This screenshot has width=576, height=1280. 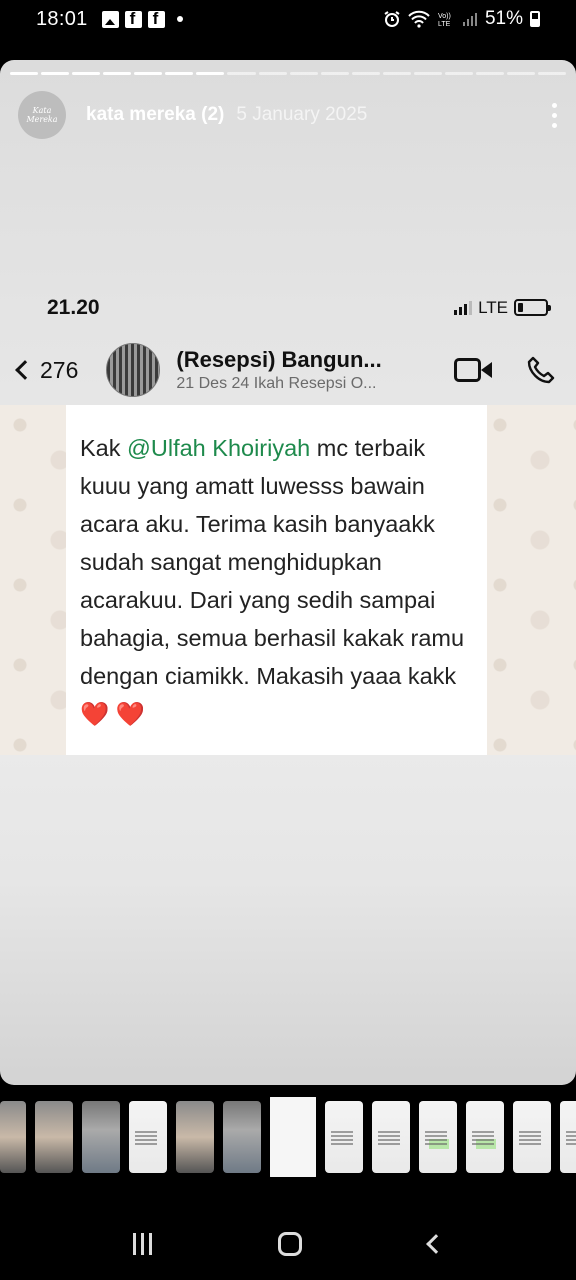 What do you see at coordinates (59, 369) in the screenshot?
I see `unread-count: 276` at bounding box center [59, 369].